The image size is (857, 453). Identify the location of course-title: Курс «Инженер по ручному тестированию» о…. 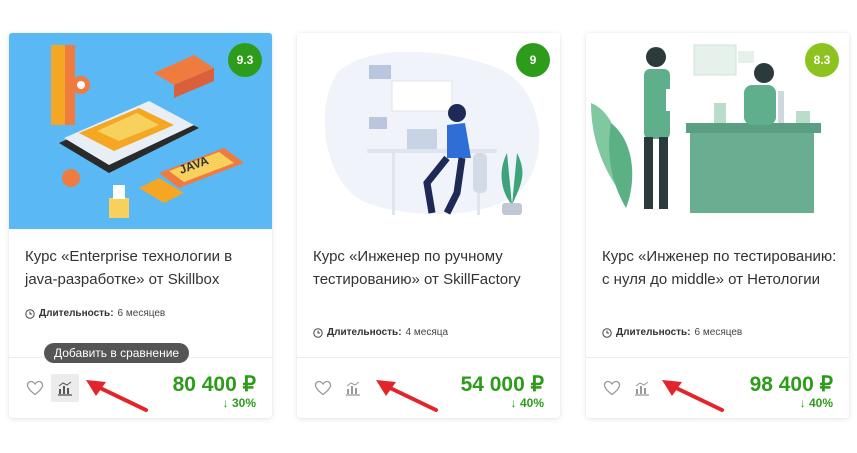
(433, 268).